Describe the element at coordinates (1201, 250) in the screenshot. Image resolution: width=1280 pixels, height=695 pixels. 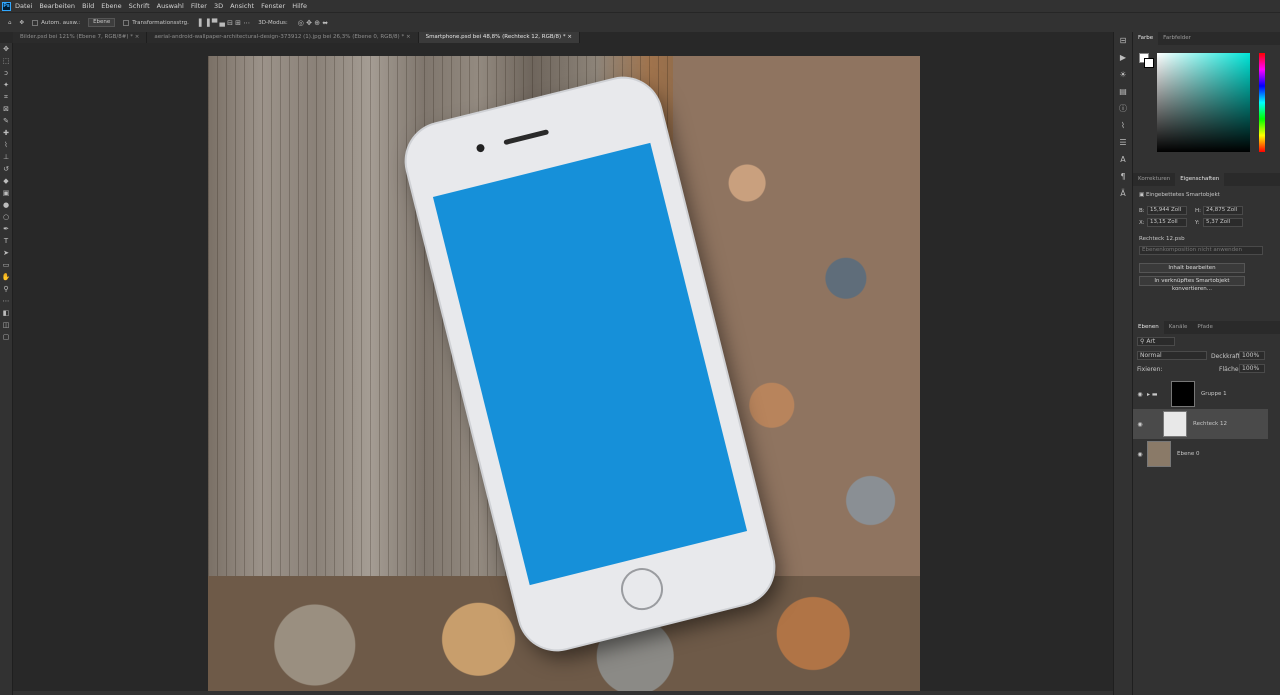
I see `comp-dropdown: Ebenenkomposition nicht anwenden` at that location.